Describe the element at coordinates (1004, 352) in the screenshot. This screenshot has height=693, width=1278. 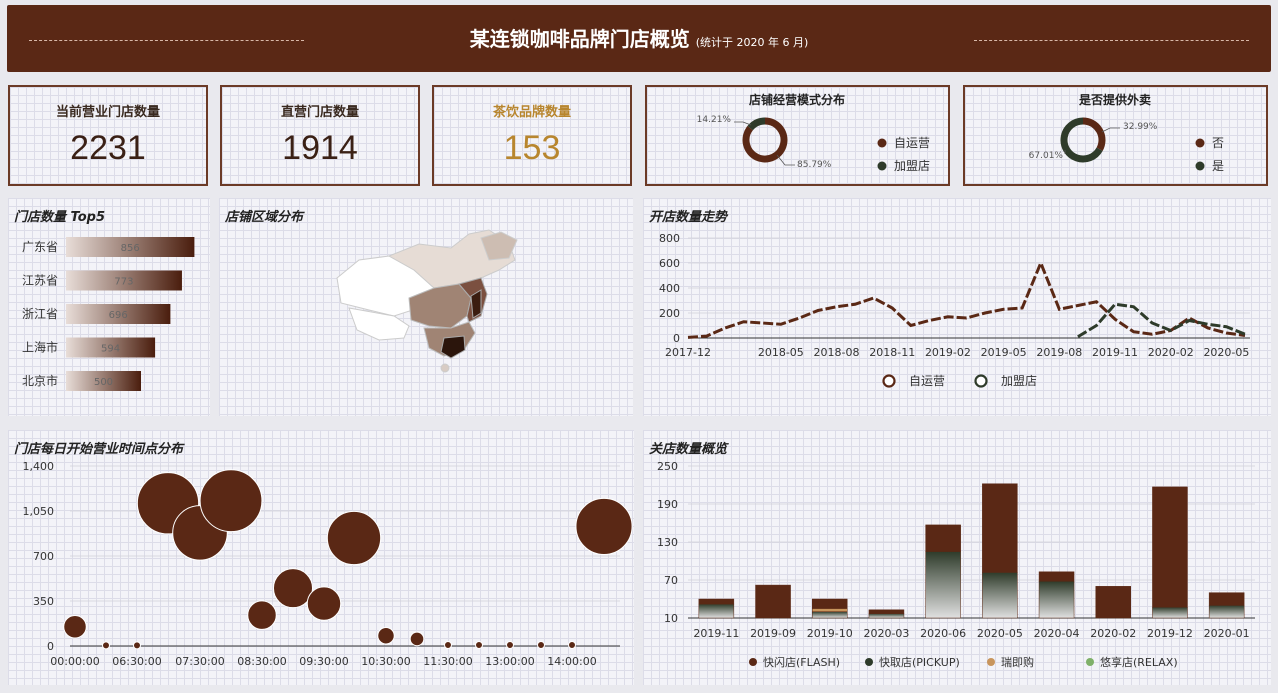
I see `x-tick-label: 2019-05` at that location.